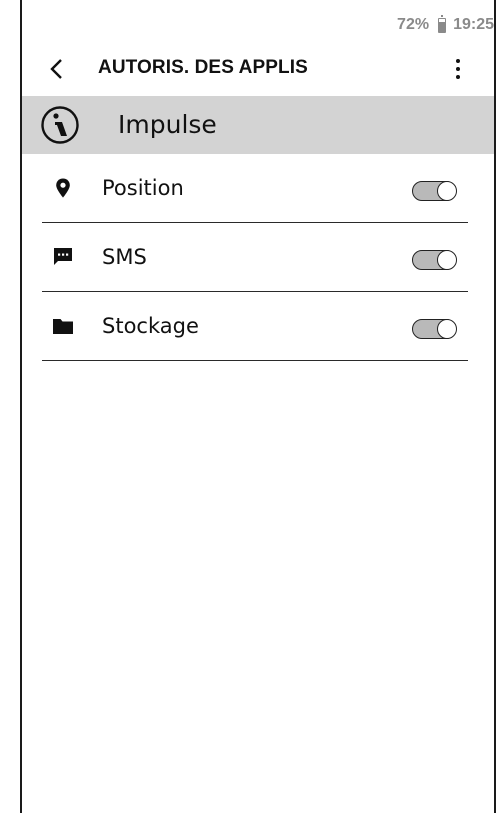 Image resolution: width=501 pixels, height=813 pixels. Describe the element at coordinates (495, 406) in the screenshot. I see `screen-right-edge` at that location.